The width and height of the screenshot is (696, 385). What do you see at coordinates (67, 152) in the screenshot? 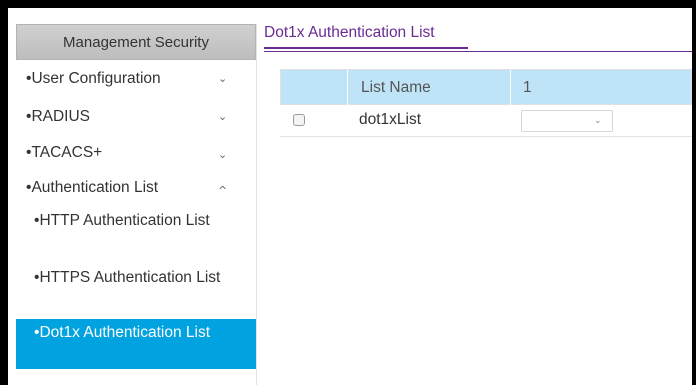
I see `sidebar-item-label: TACACS+` at bounding box center [67, 152].